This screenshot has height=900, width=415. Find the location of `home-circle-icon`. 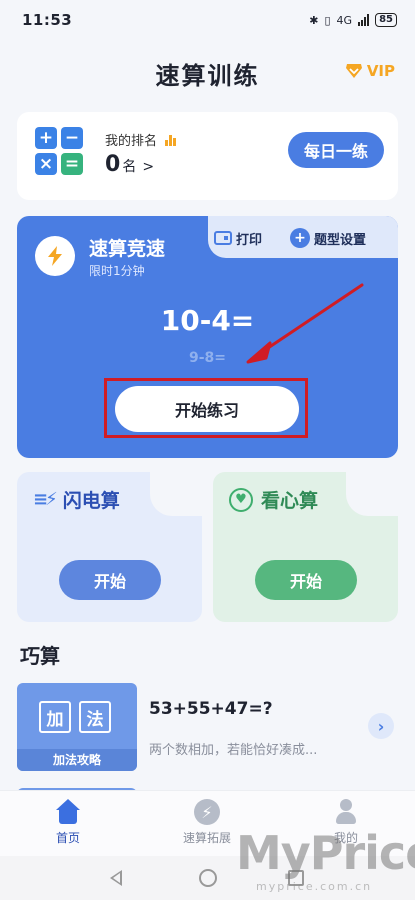

home-circle-icon is located at coordinates (208, 878).